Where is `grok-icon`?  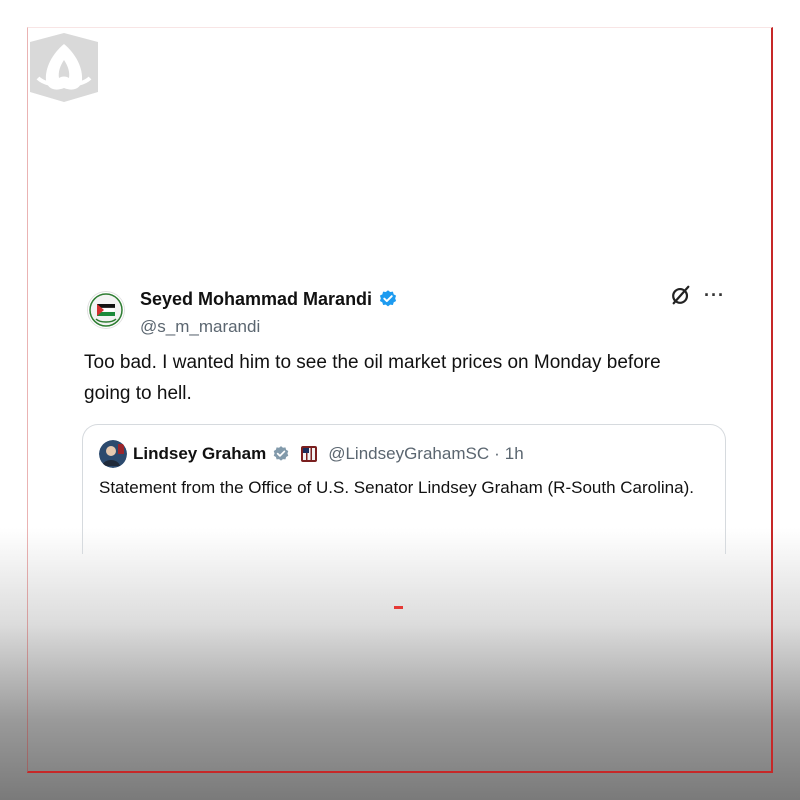
grok-icon is located at coordinates (681, 295).